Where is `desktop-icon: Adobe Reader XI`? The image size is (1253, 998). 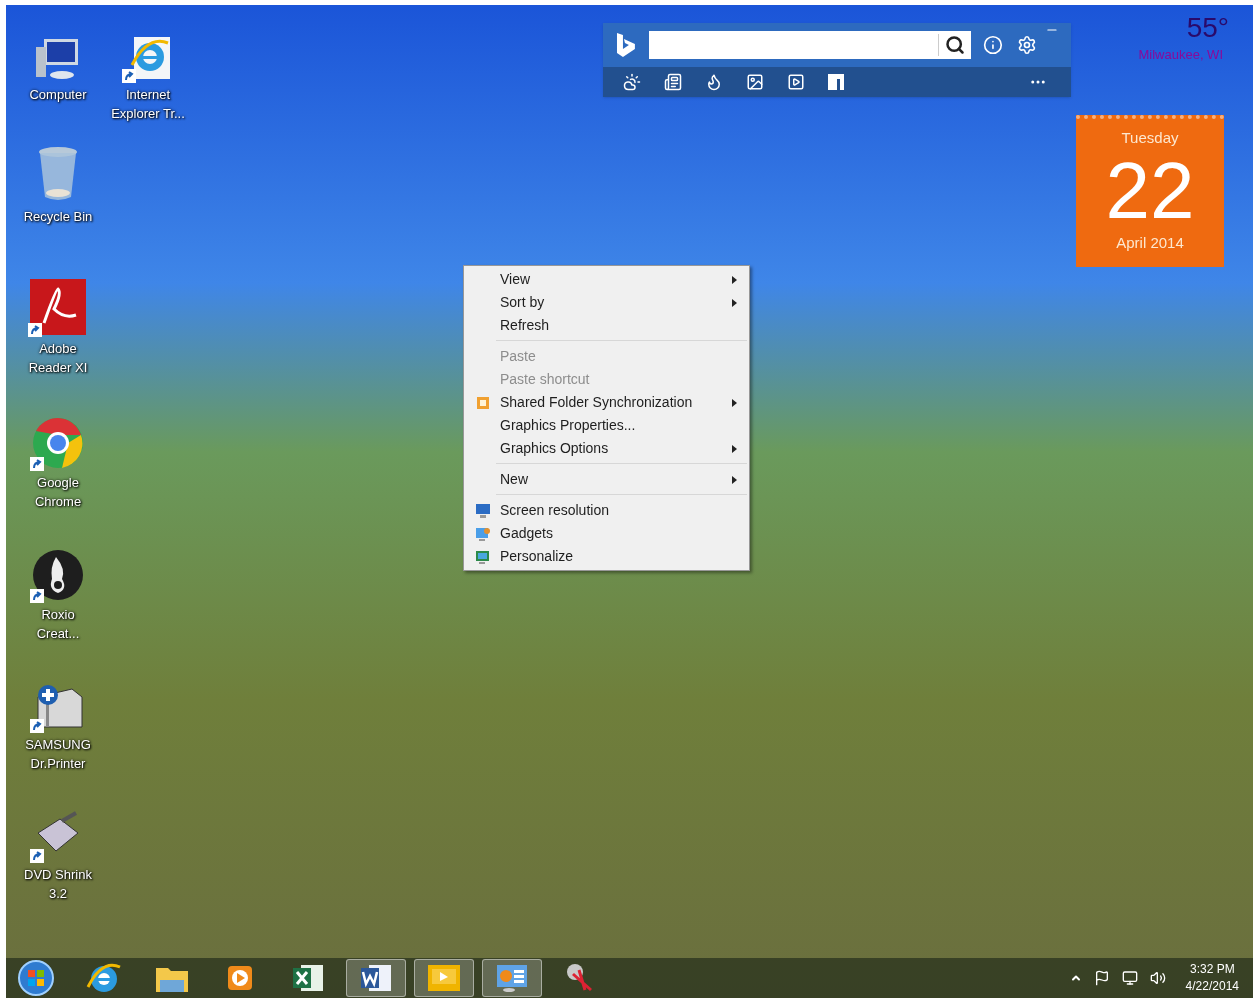 desktop-icon: Adobe Reader XI is located at coordinates (58, 327).